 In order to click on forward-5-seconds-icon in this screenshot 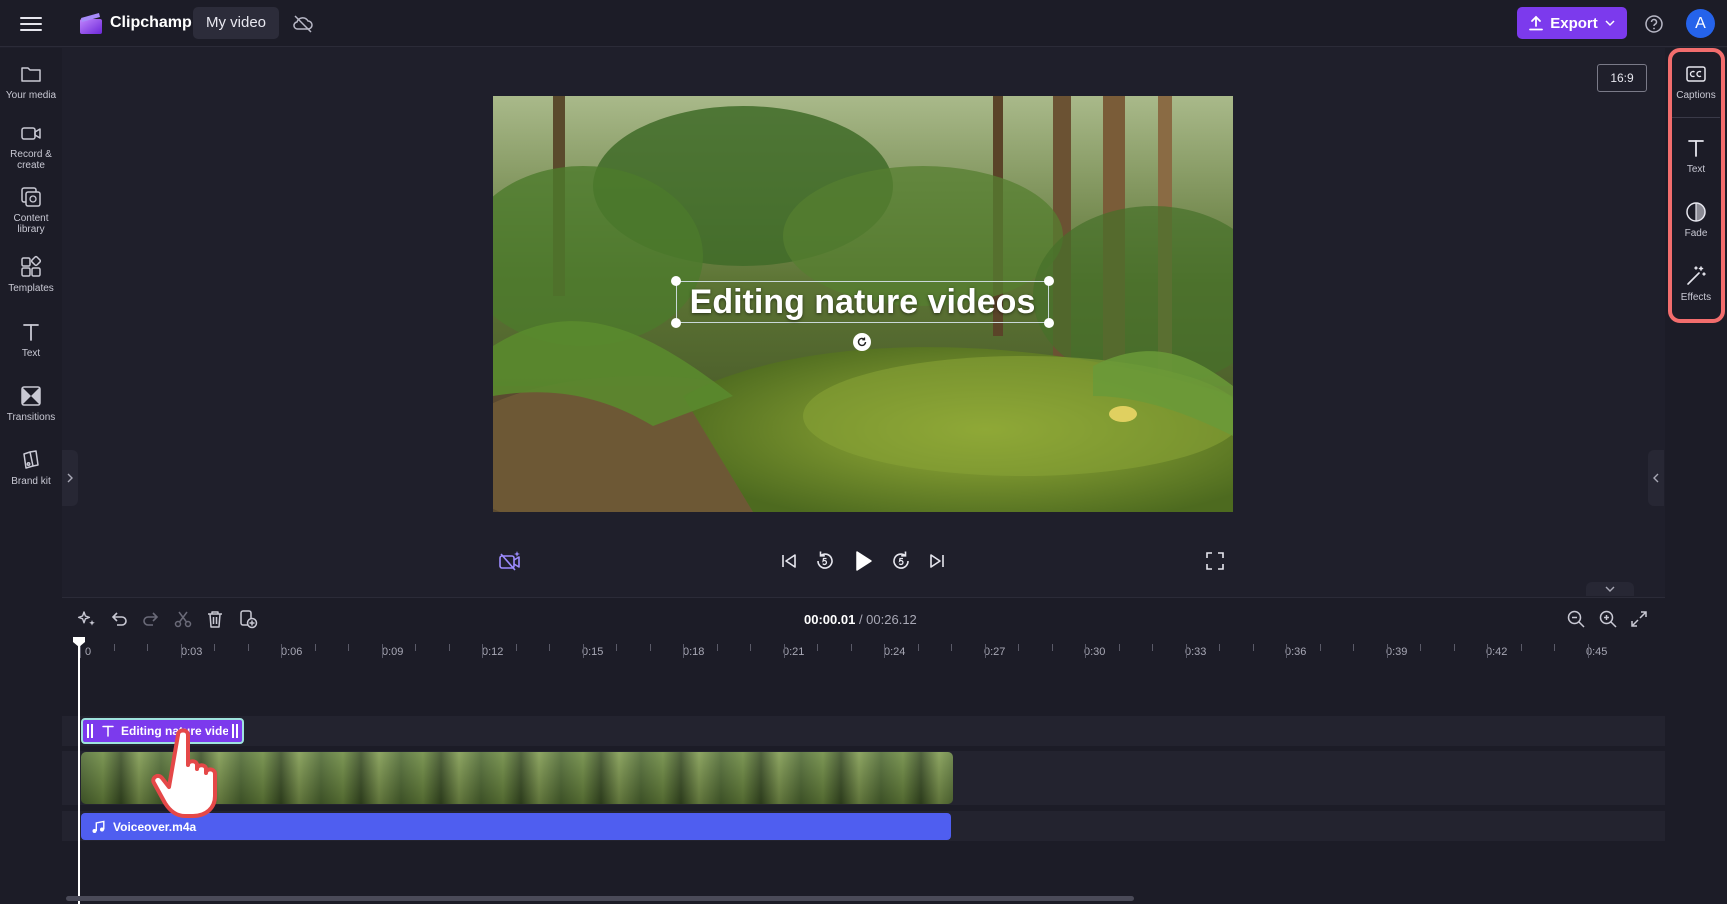, I will do `click(901, 561)`.